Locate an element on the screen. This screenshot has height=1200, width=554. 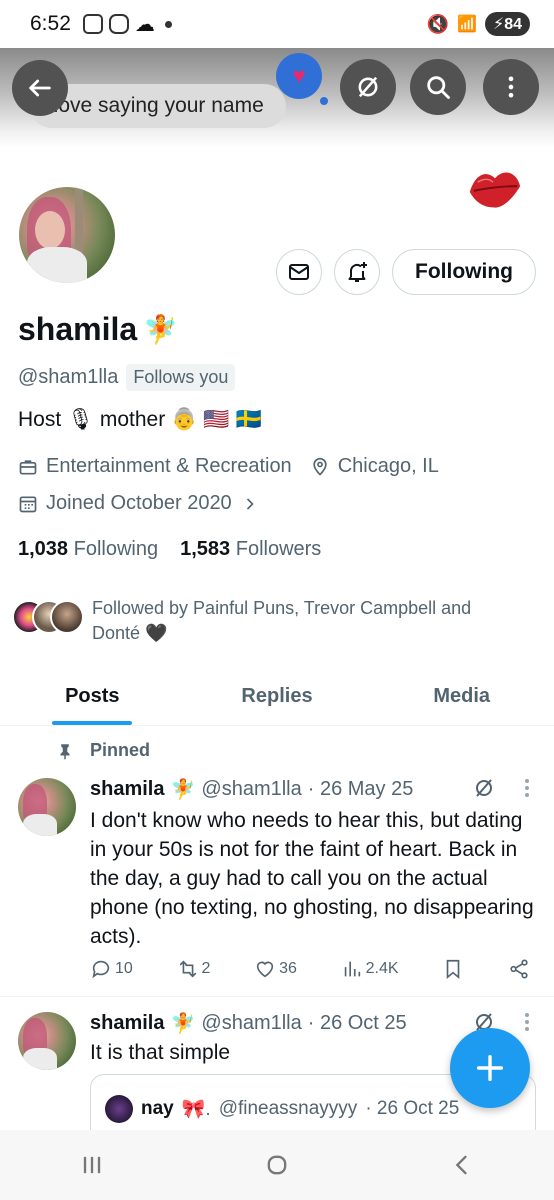
views-button: 2.4K is located at coordinates (370, 969).